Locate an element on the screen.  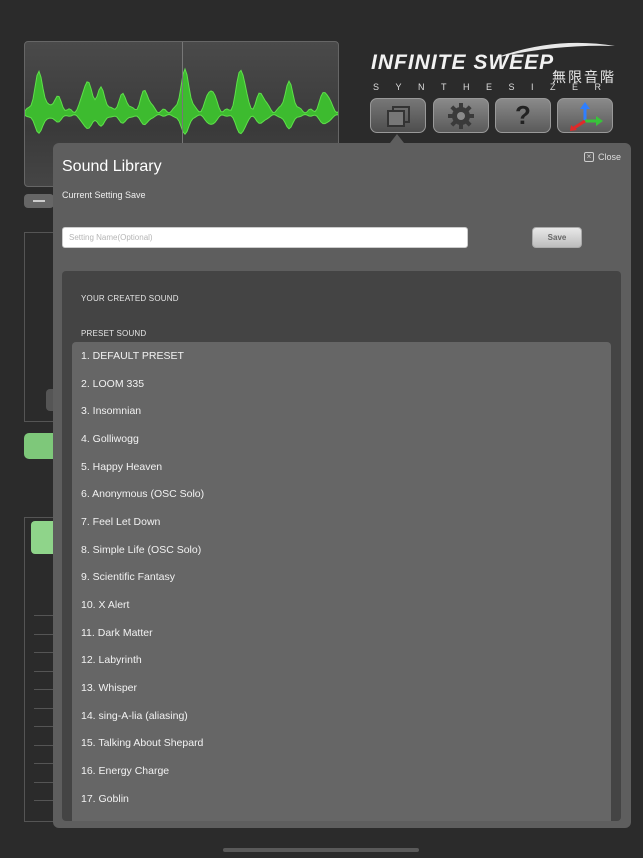
home-indicator is located at coordinates (321, 850).